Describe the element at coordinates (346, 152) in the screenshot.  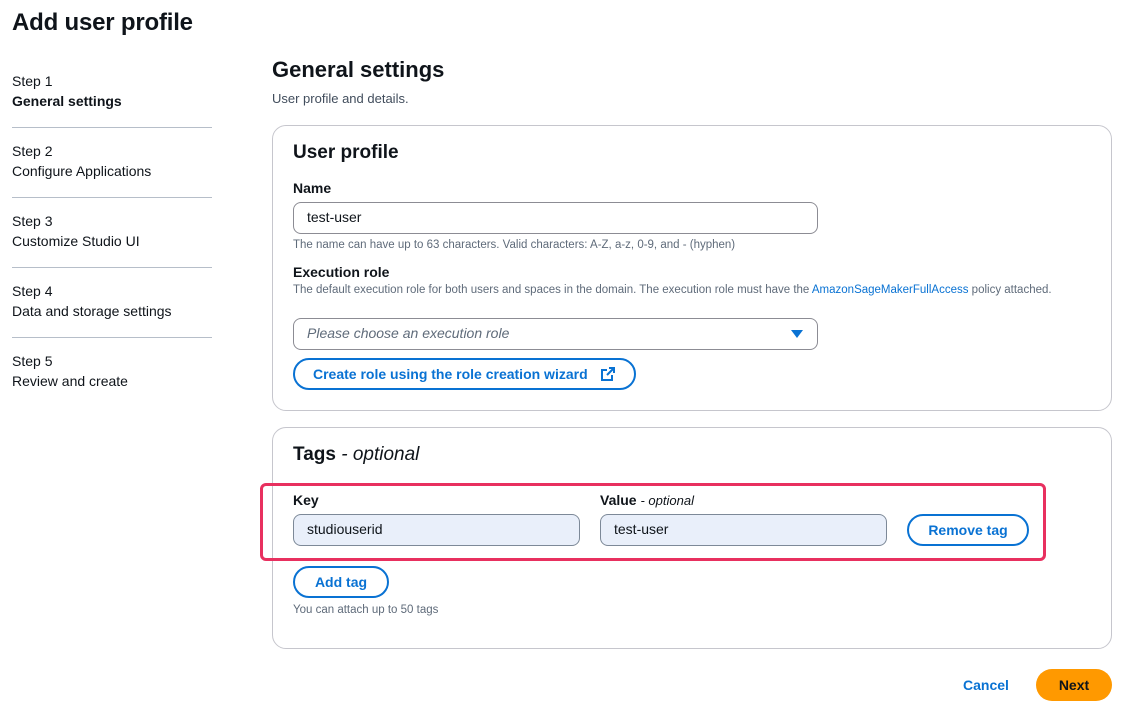
I see `user-profile-title: User profile` at that location.